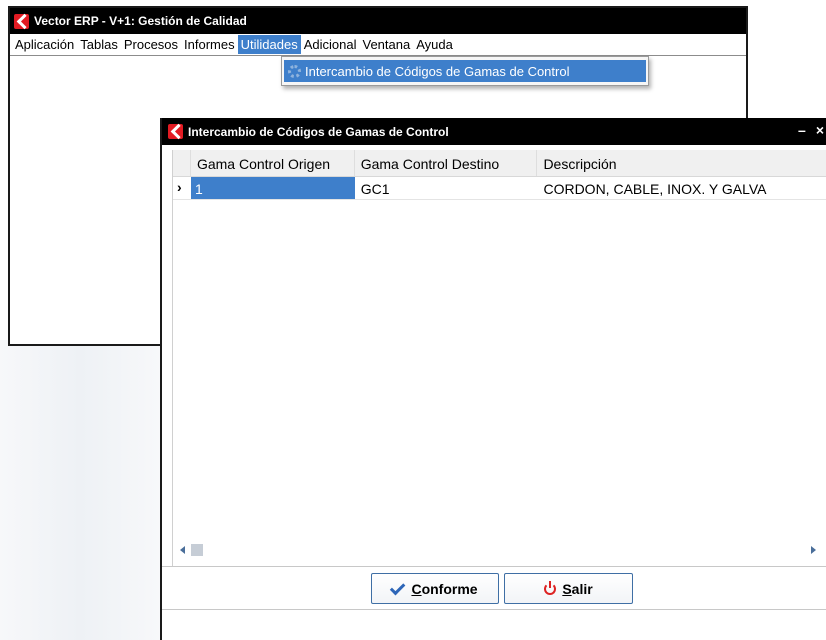 The width and height of the screenshot is (826, 640). What do you see at coordinates (182, 550) in the screenshot?
I see `scroll-left-icon` at bounding box center [182, 550].